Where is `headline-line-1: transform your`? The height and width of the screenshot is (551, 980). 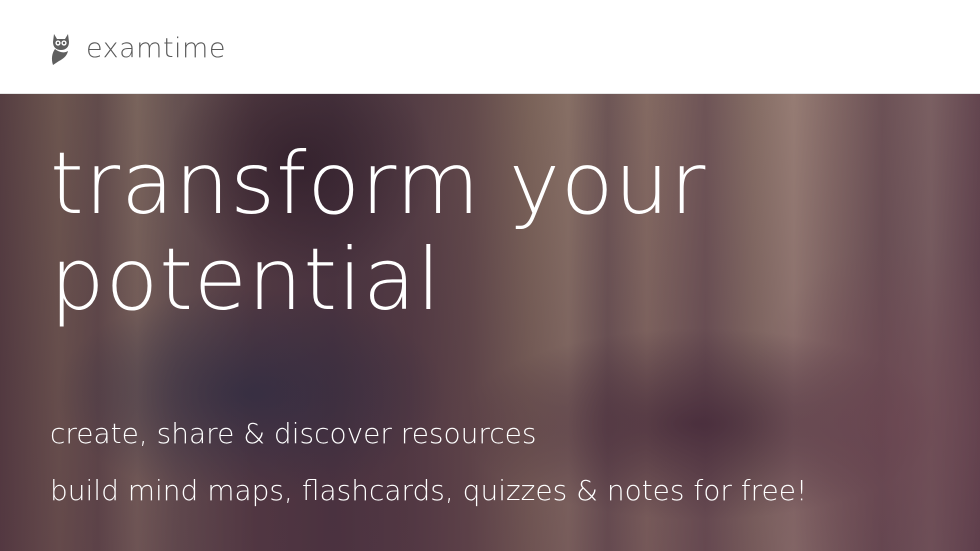
headline-line-1: transform your is located at coordinates (378, 184).